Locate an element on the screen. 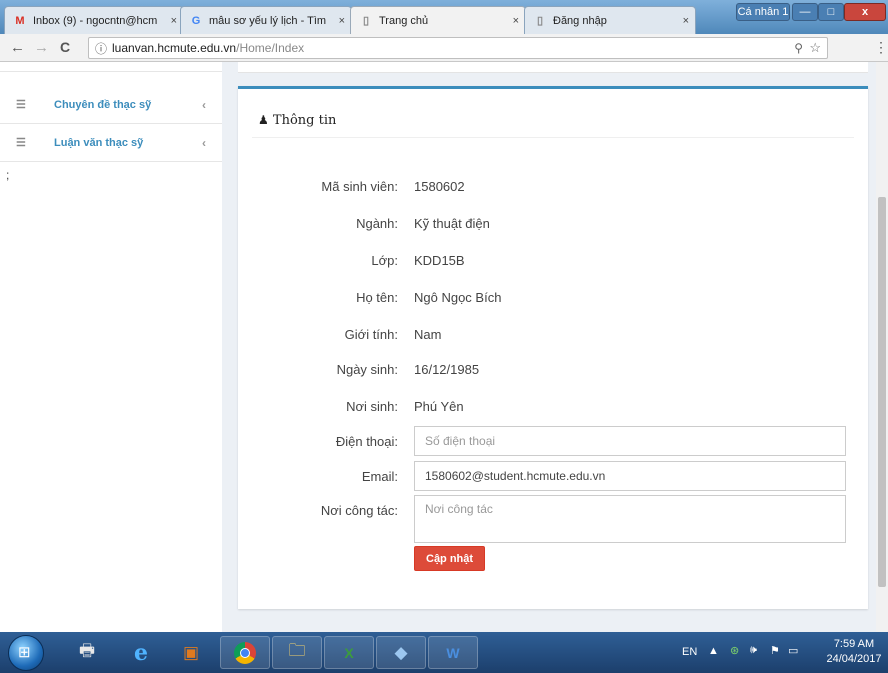 The width and height of the screenshot is (888, 673). printer-app-icon: 🖶 is located at coordinates (87, 652).